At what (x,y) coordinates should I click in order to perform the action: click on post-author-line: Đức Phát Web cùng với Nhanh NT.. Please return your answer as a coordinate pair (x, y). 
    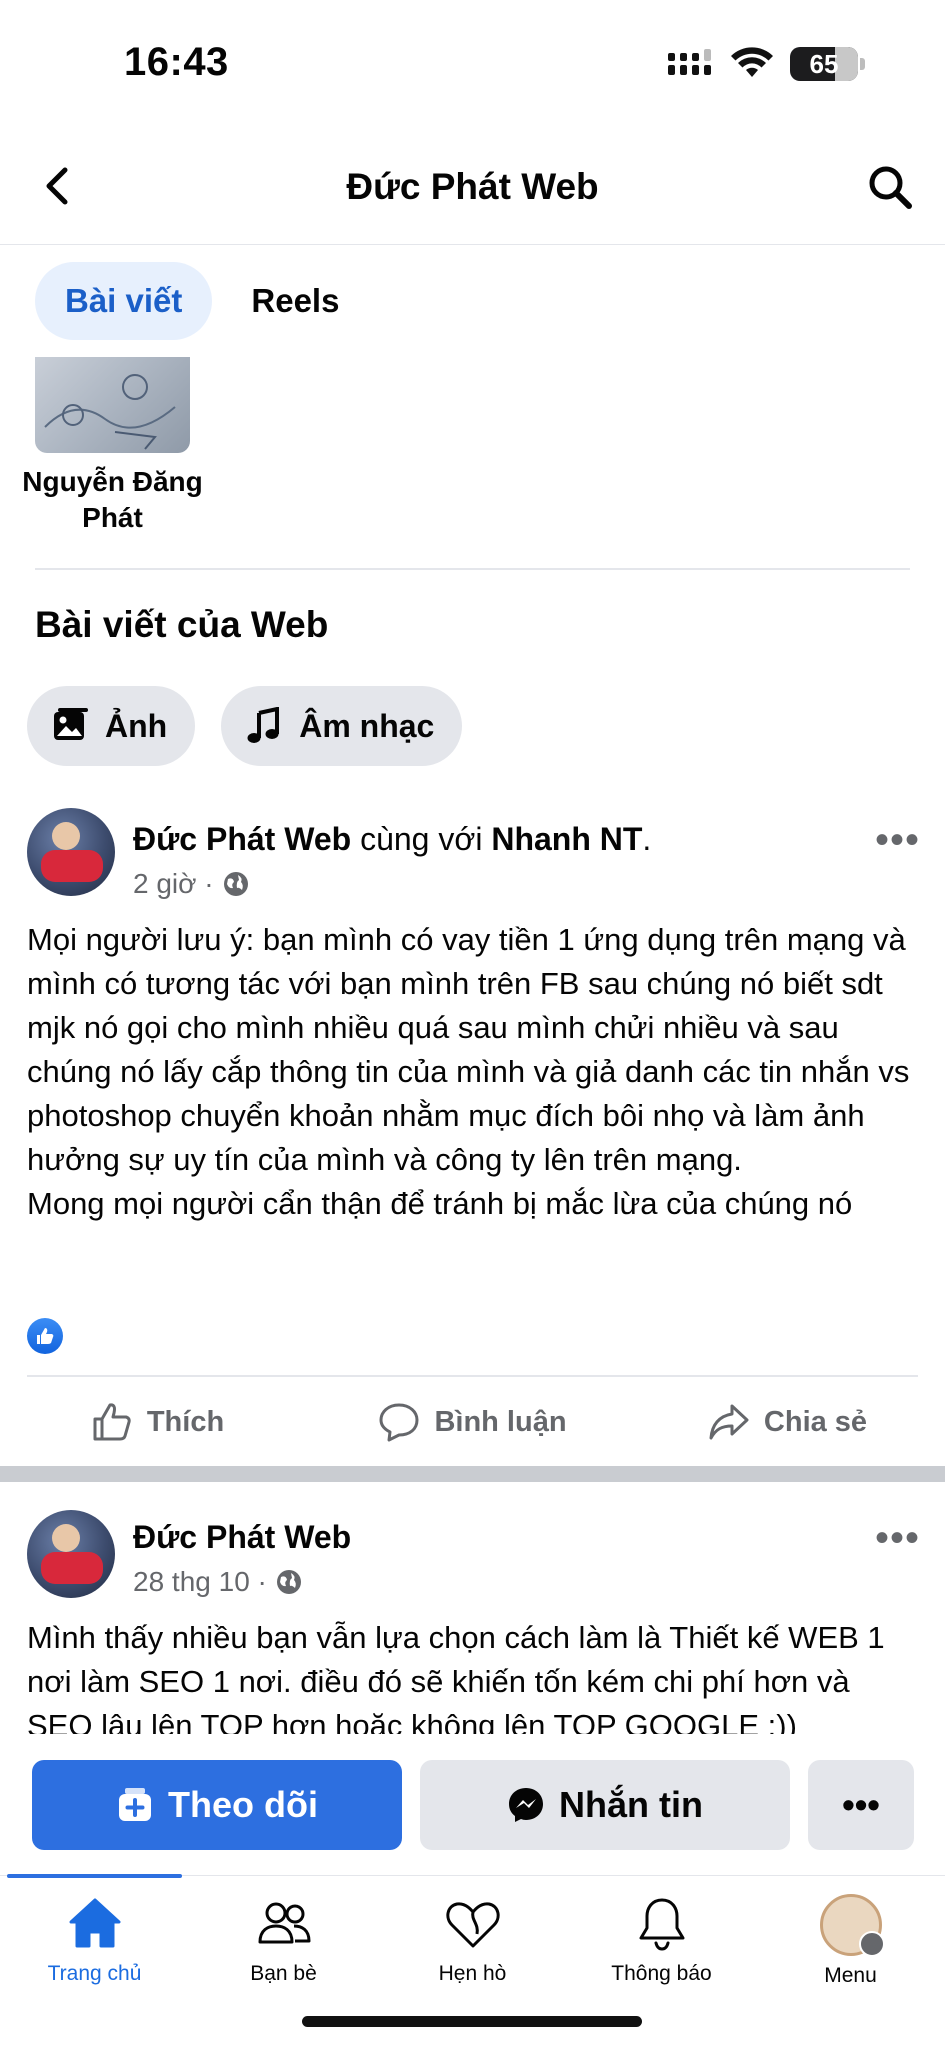
    Looking at the image, I should click on (392, 839).